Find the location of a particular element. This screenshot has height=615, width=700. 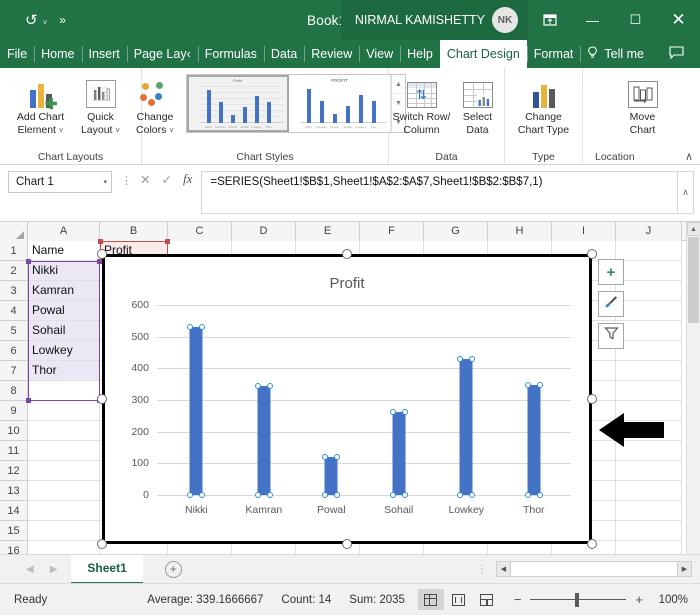

vertical-scroll-thumb is located at coordinates (693, 280).